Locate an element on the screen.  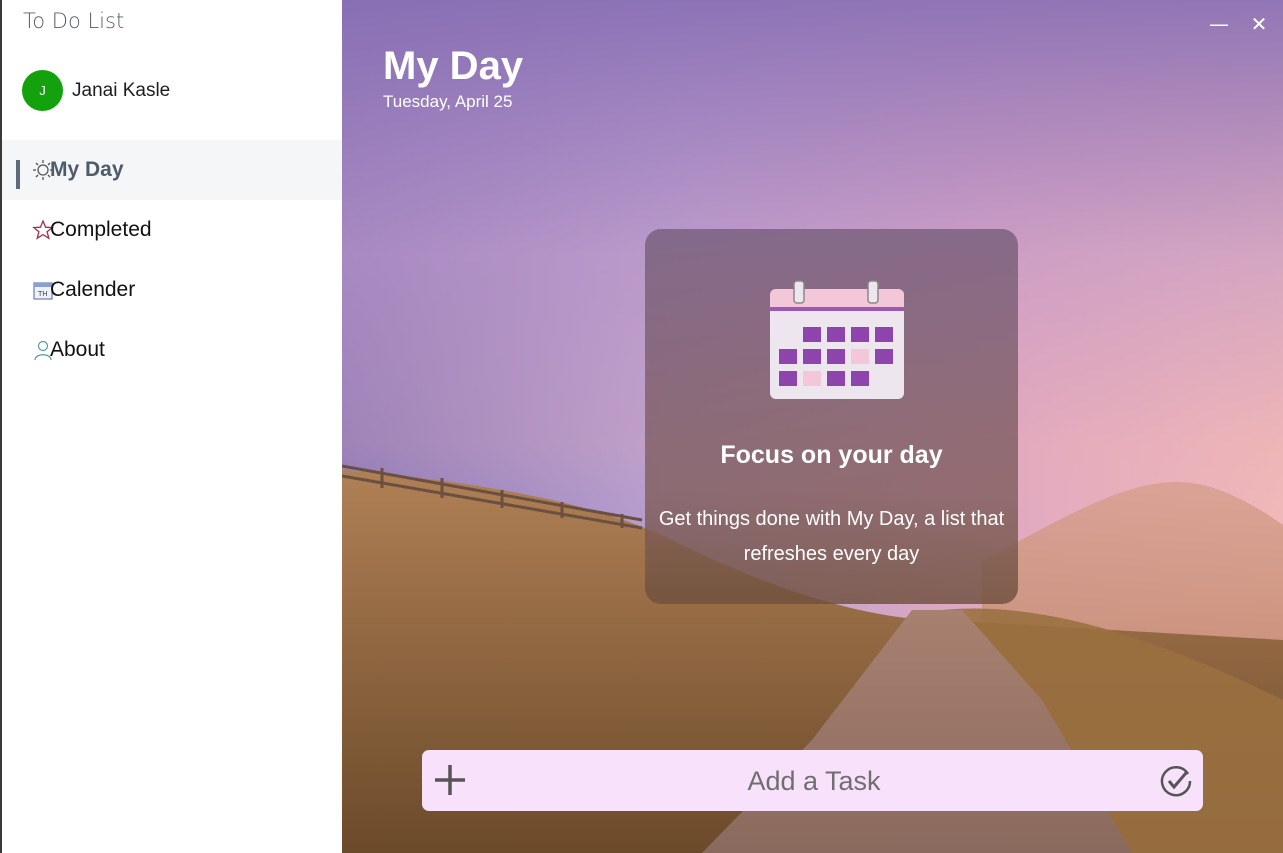
check-circle-icon is located at coordinates (1176, 781).